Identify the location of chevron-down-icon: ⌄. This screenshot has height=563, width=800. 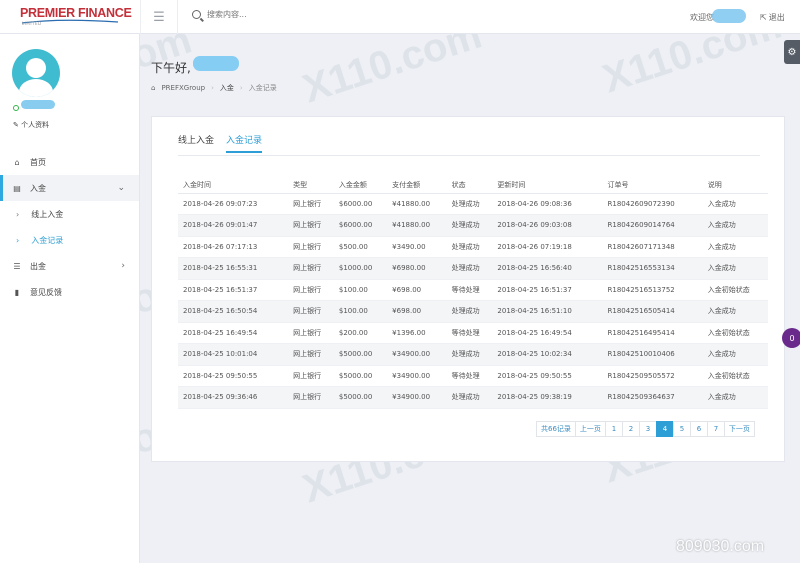
(121, 188).